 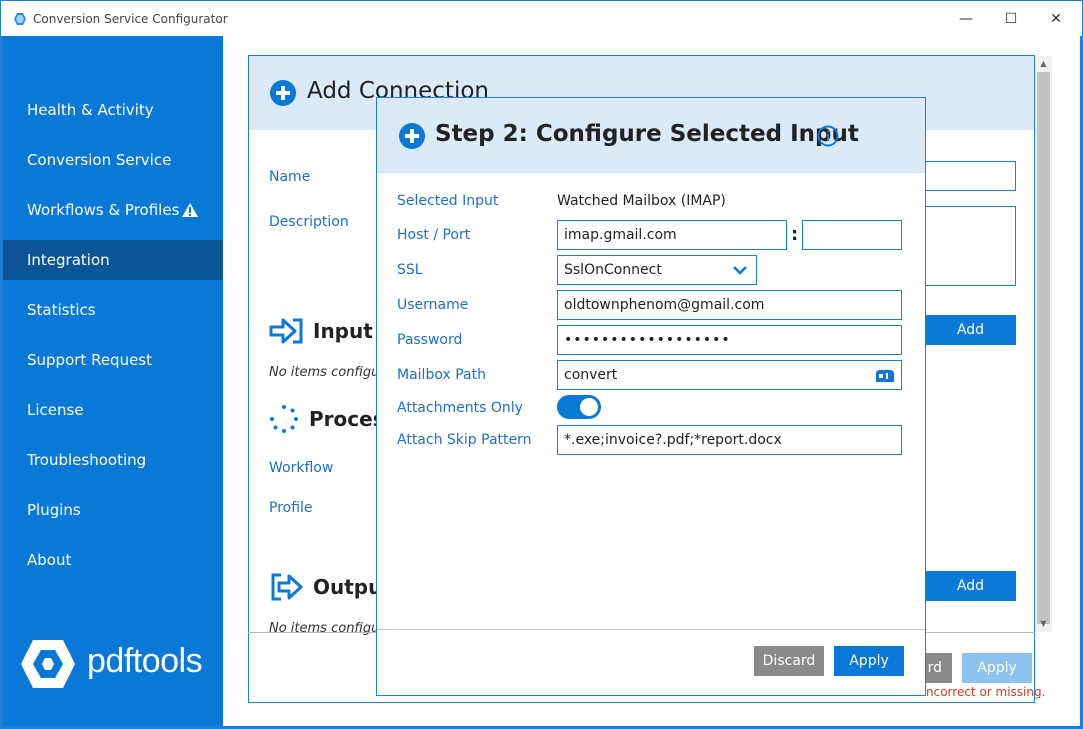 What do you see at coordinates (885, 376) in the screenshot?
I see `mailbox-icon` at bounding box center [885, 376].